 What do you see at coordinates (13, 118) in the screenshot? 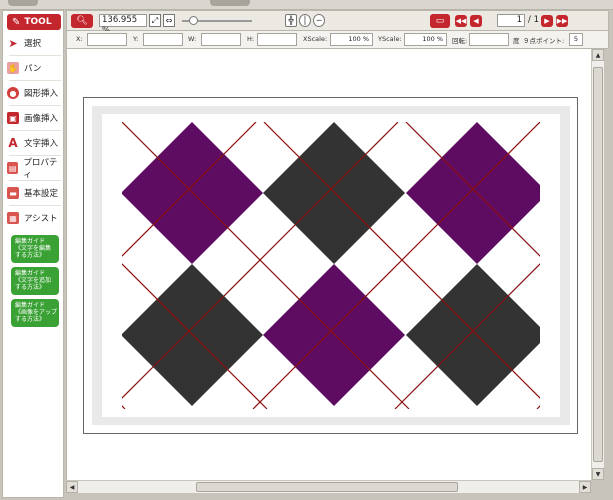
I see `image-icon: ▣` at bounding box center [13, 118].